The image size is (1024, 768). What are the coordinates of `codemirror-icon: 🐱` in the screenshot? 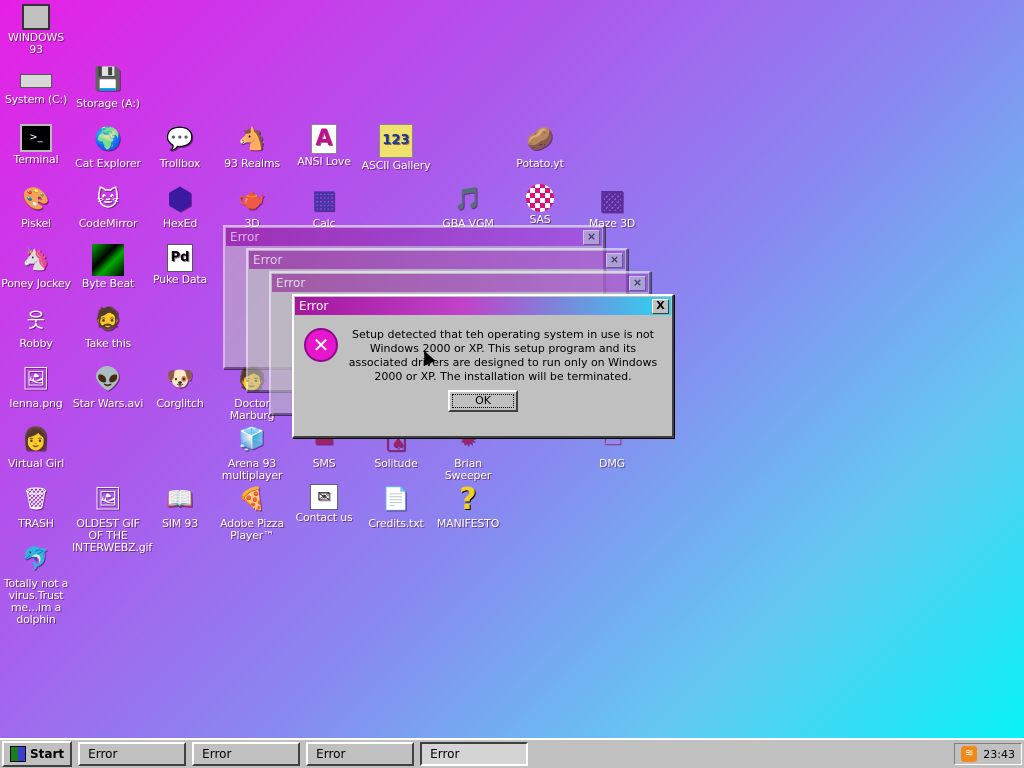 It's located at (108, 199).